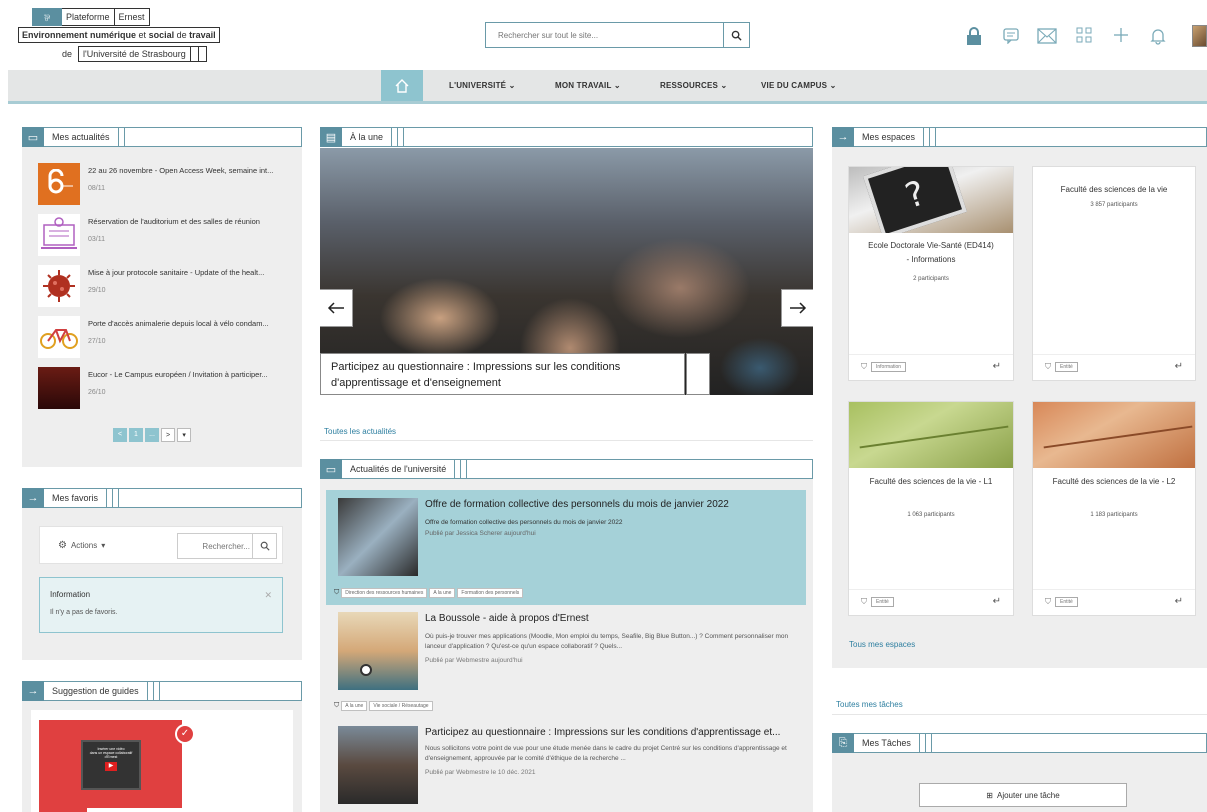 This screenshot has width=1207, height=812. What do you see at coordinates (889, 367) in the screenshot?
I see `space-card-tag: Information` at bounding box center [889, 367].